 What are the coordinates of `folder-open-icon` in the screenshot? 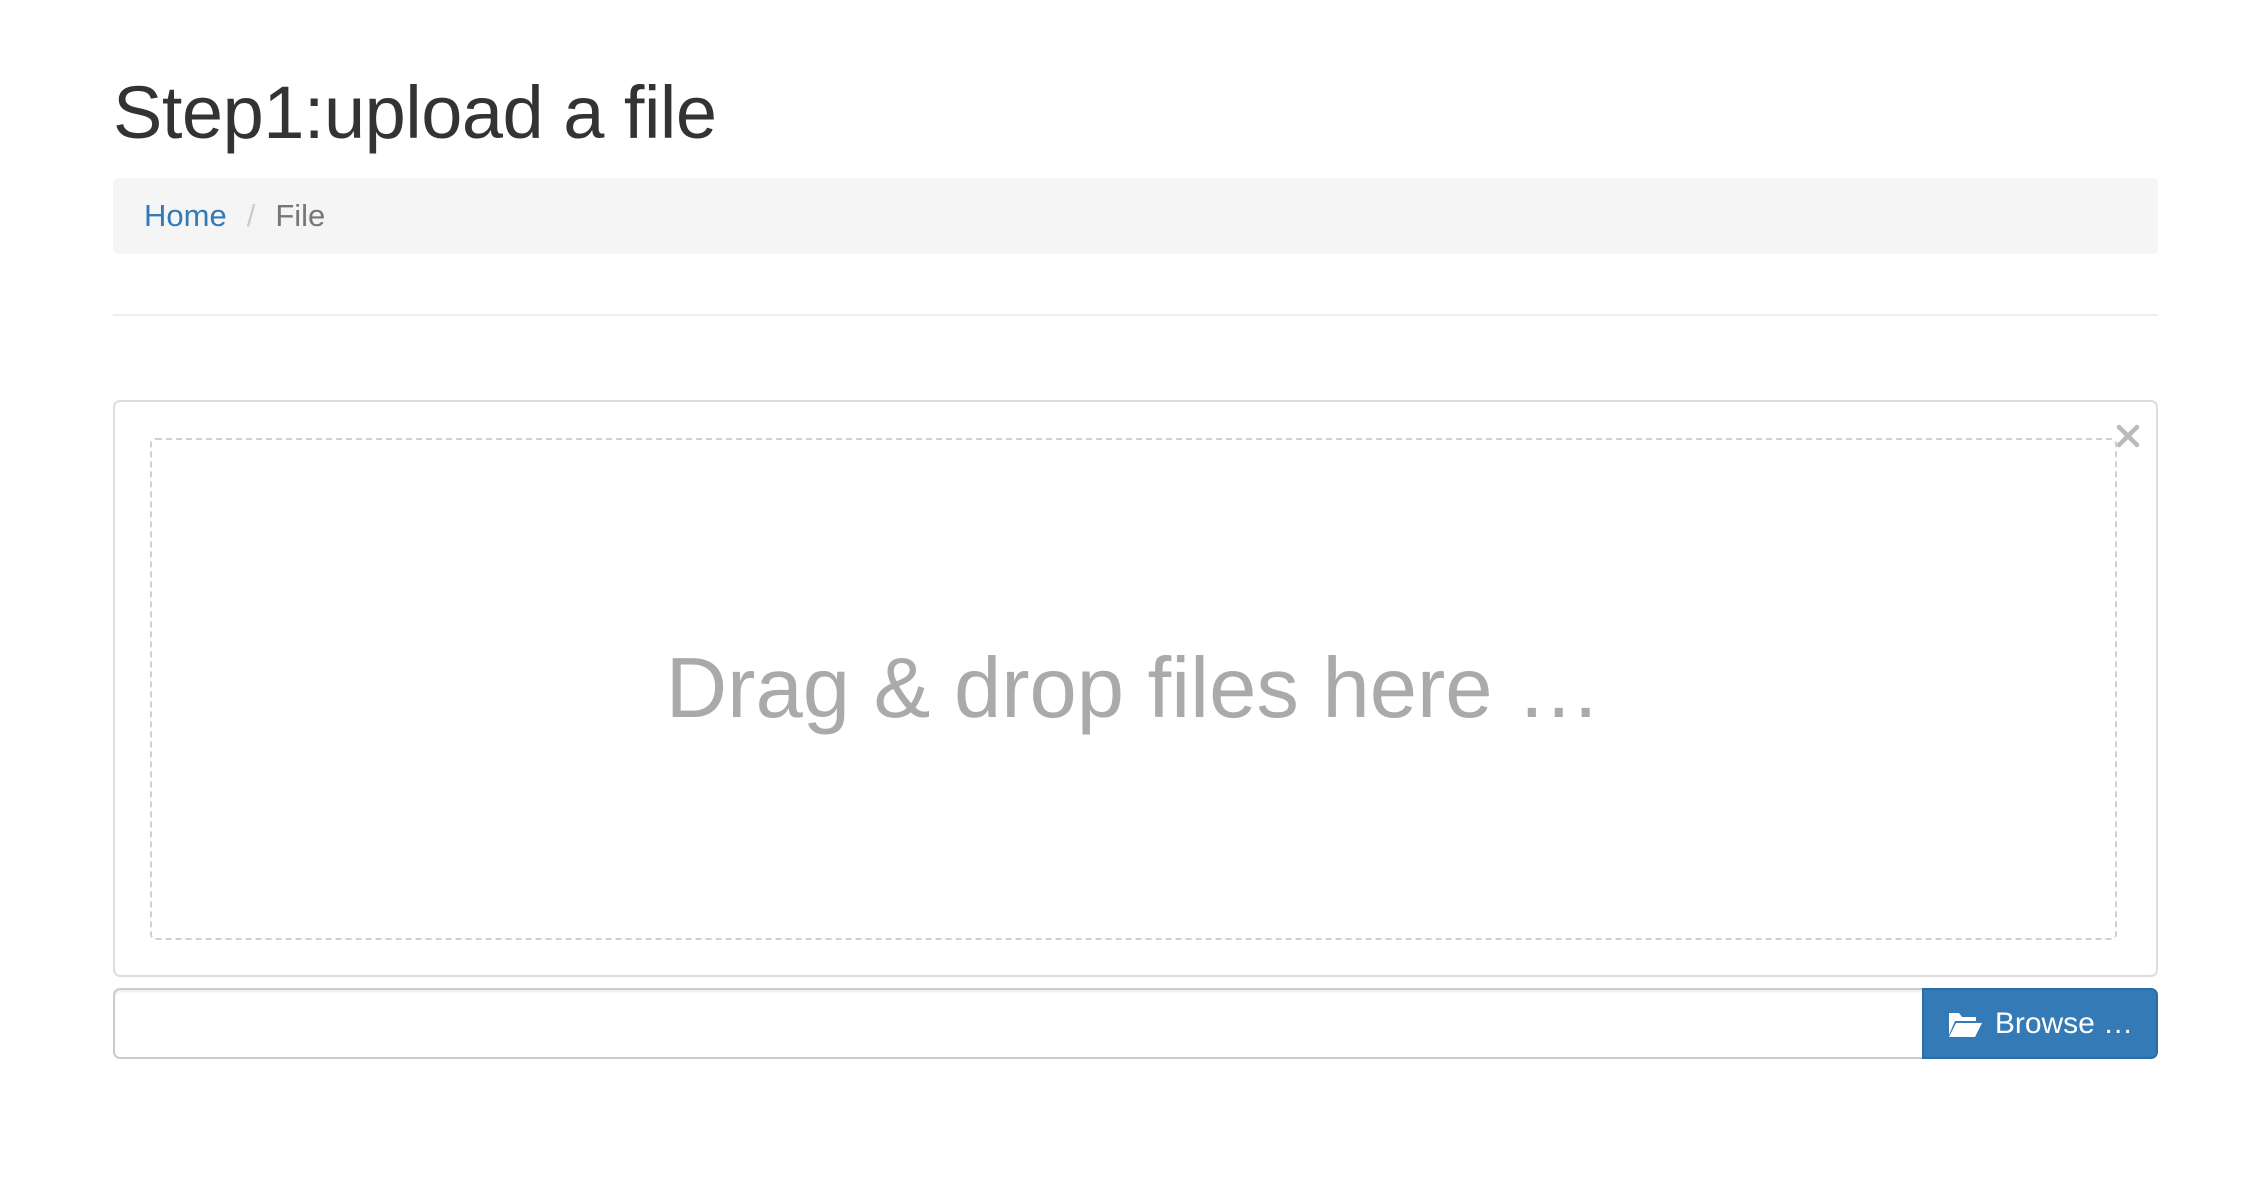 It's located at (1965, 1024).